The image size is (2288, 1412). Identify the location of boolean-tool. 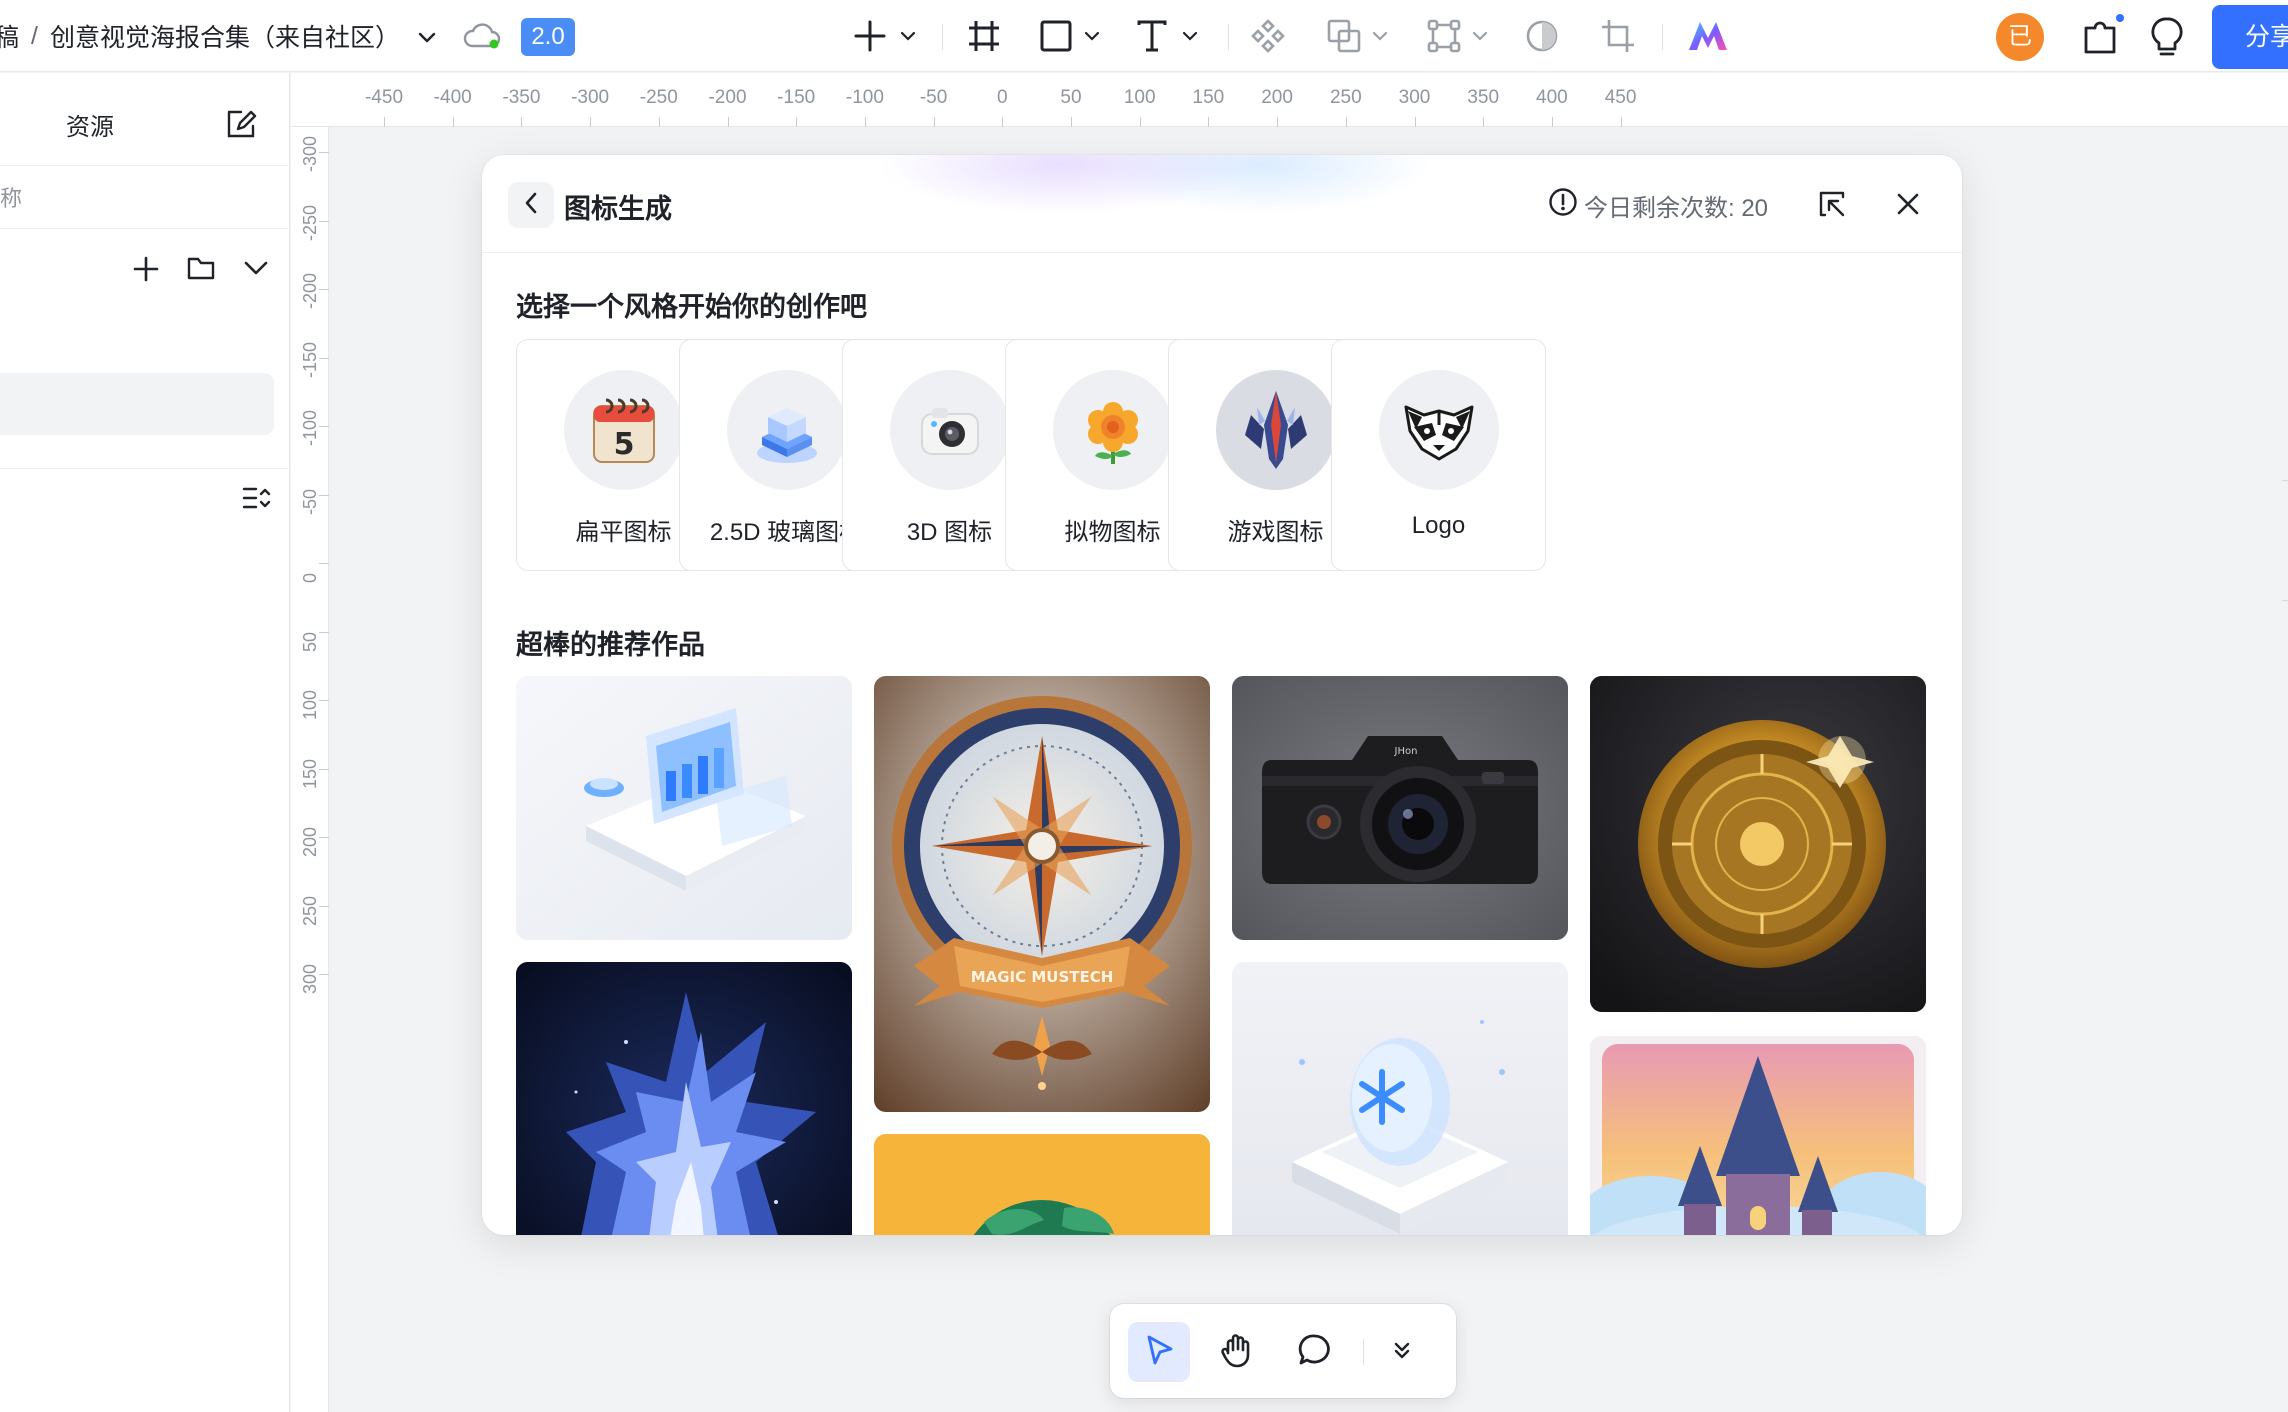
(1357, 36).